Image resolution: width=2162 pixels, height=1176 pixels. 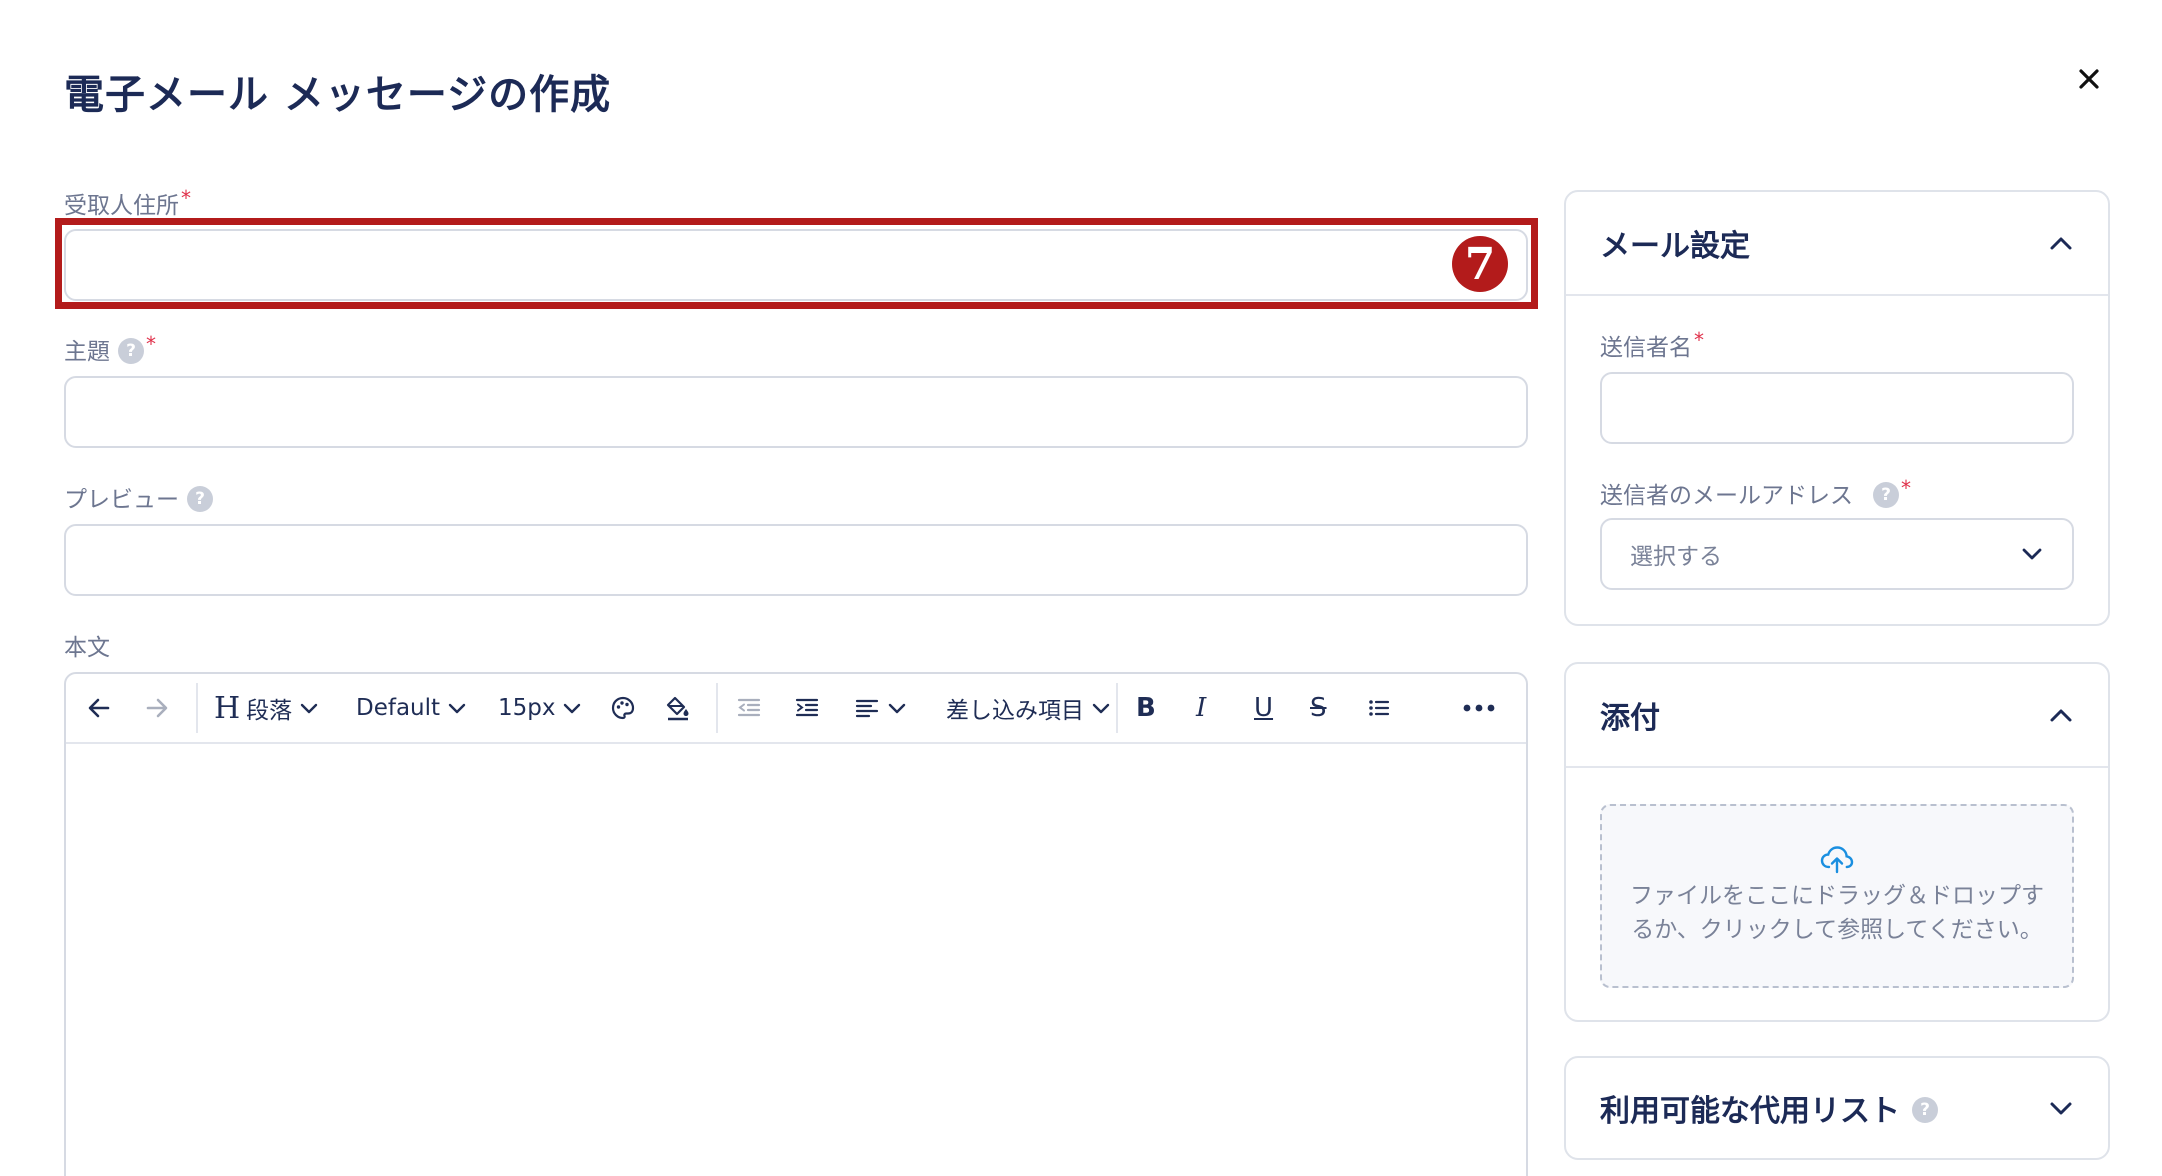 I want to click on indent-icon, so click(x=807, y=707).